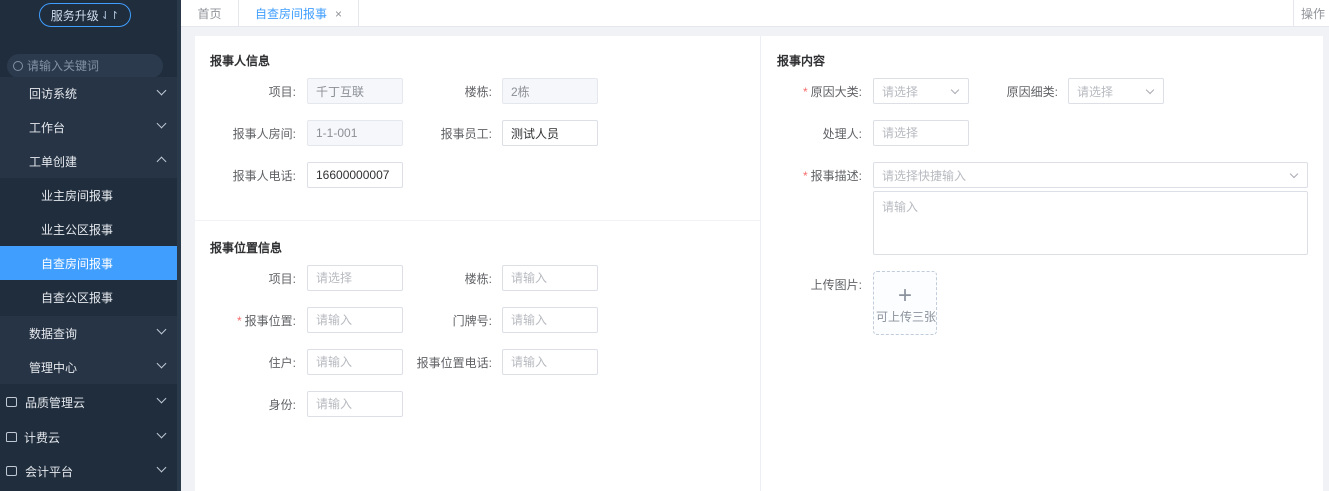 This screenshot has height=491, width=1329. Describe the element at coordinates (355, 362) in the screenshot. I see `location-resident-field` at that location.